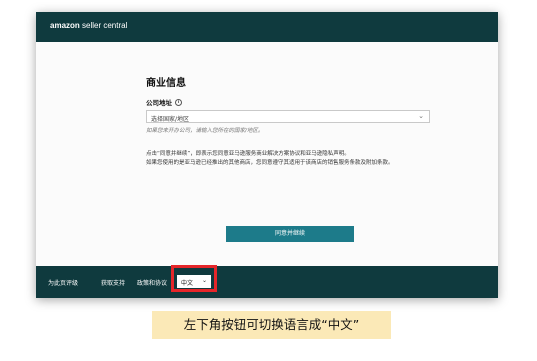 This screenshot has width=537, height=361. Describe the element at coordinates (178, 102) in the screenshot. I see `info-icon: i` at that location.